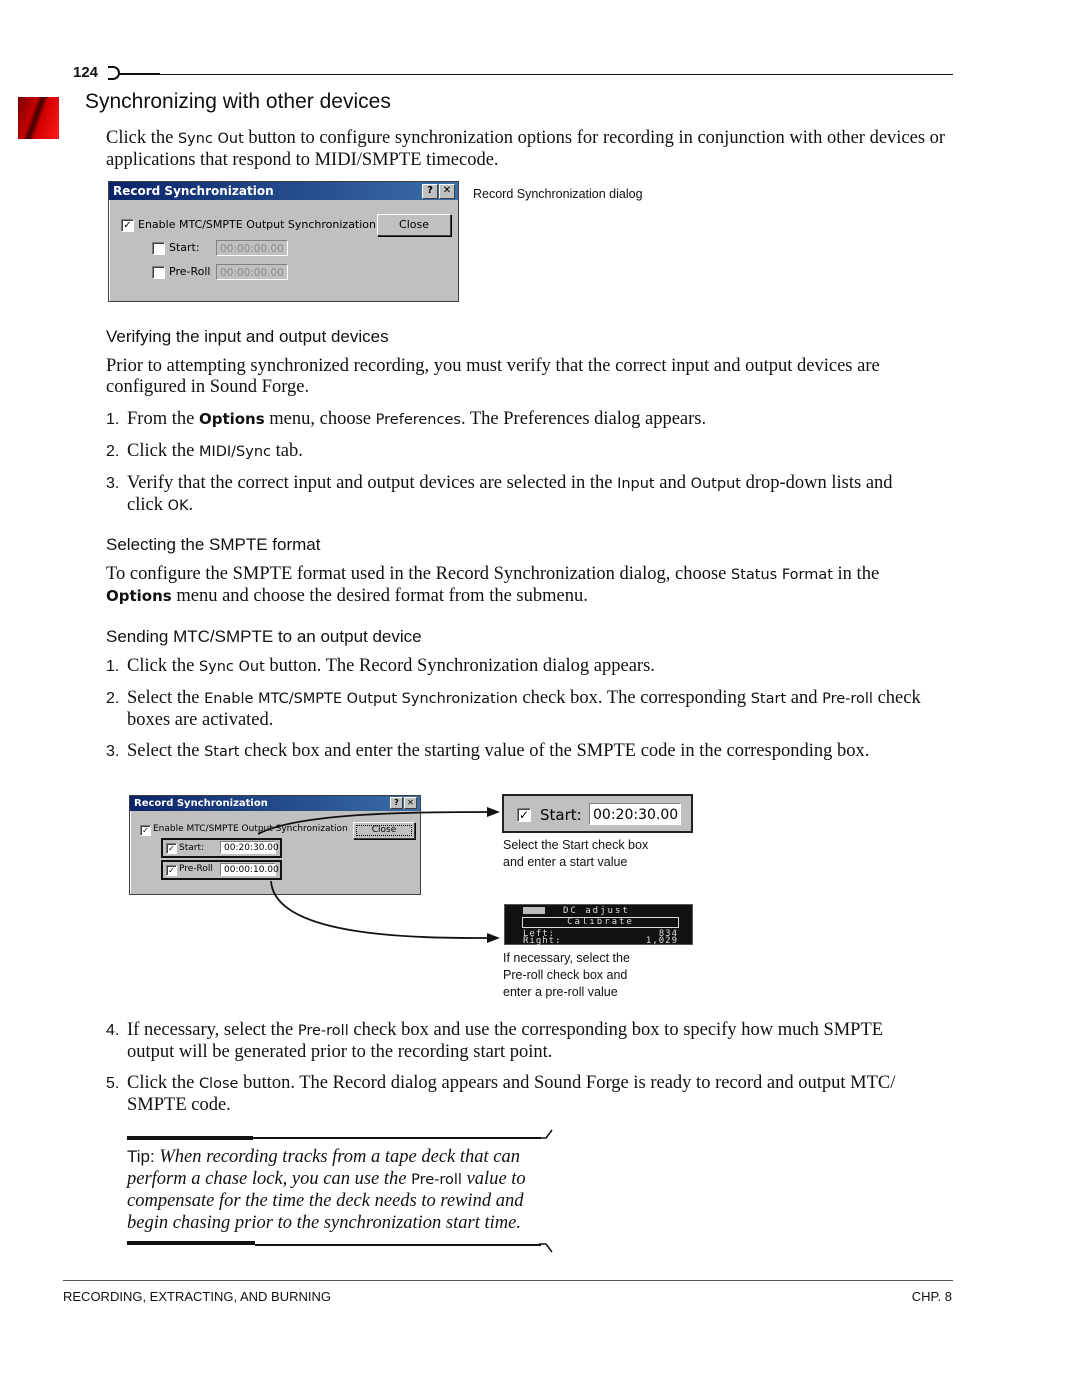  What do you see at coordinates (113, 1083) in the screenshot?
I see `step-number: 5.` at bounding box center [113, 1083].